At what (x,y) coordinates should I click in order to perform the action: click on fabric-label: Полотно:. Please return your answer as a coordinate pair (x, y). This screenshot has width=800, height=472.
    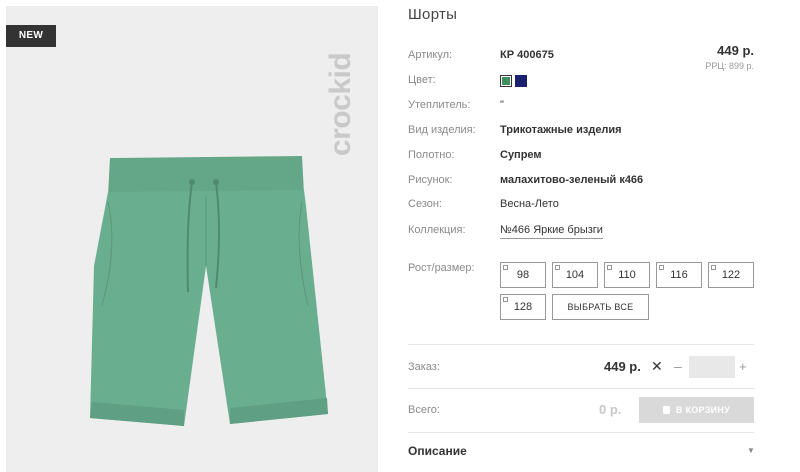
    Looking at the image, I should click on (431, 155).